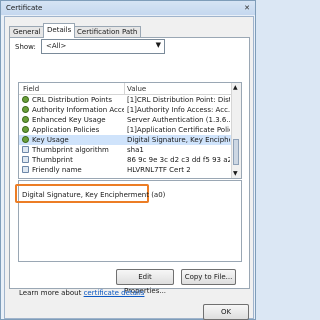 The height and width of the screenshot is (320, 320). What do you see at coordinates (235, 87) in the screenshot?
I see `scroll-up-icon: ▲` at bounding box center [235, 87].